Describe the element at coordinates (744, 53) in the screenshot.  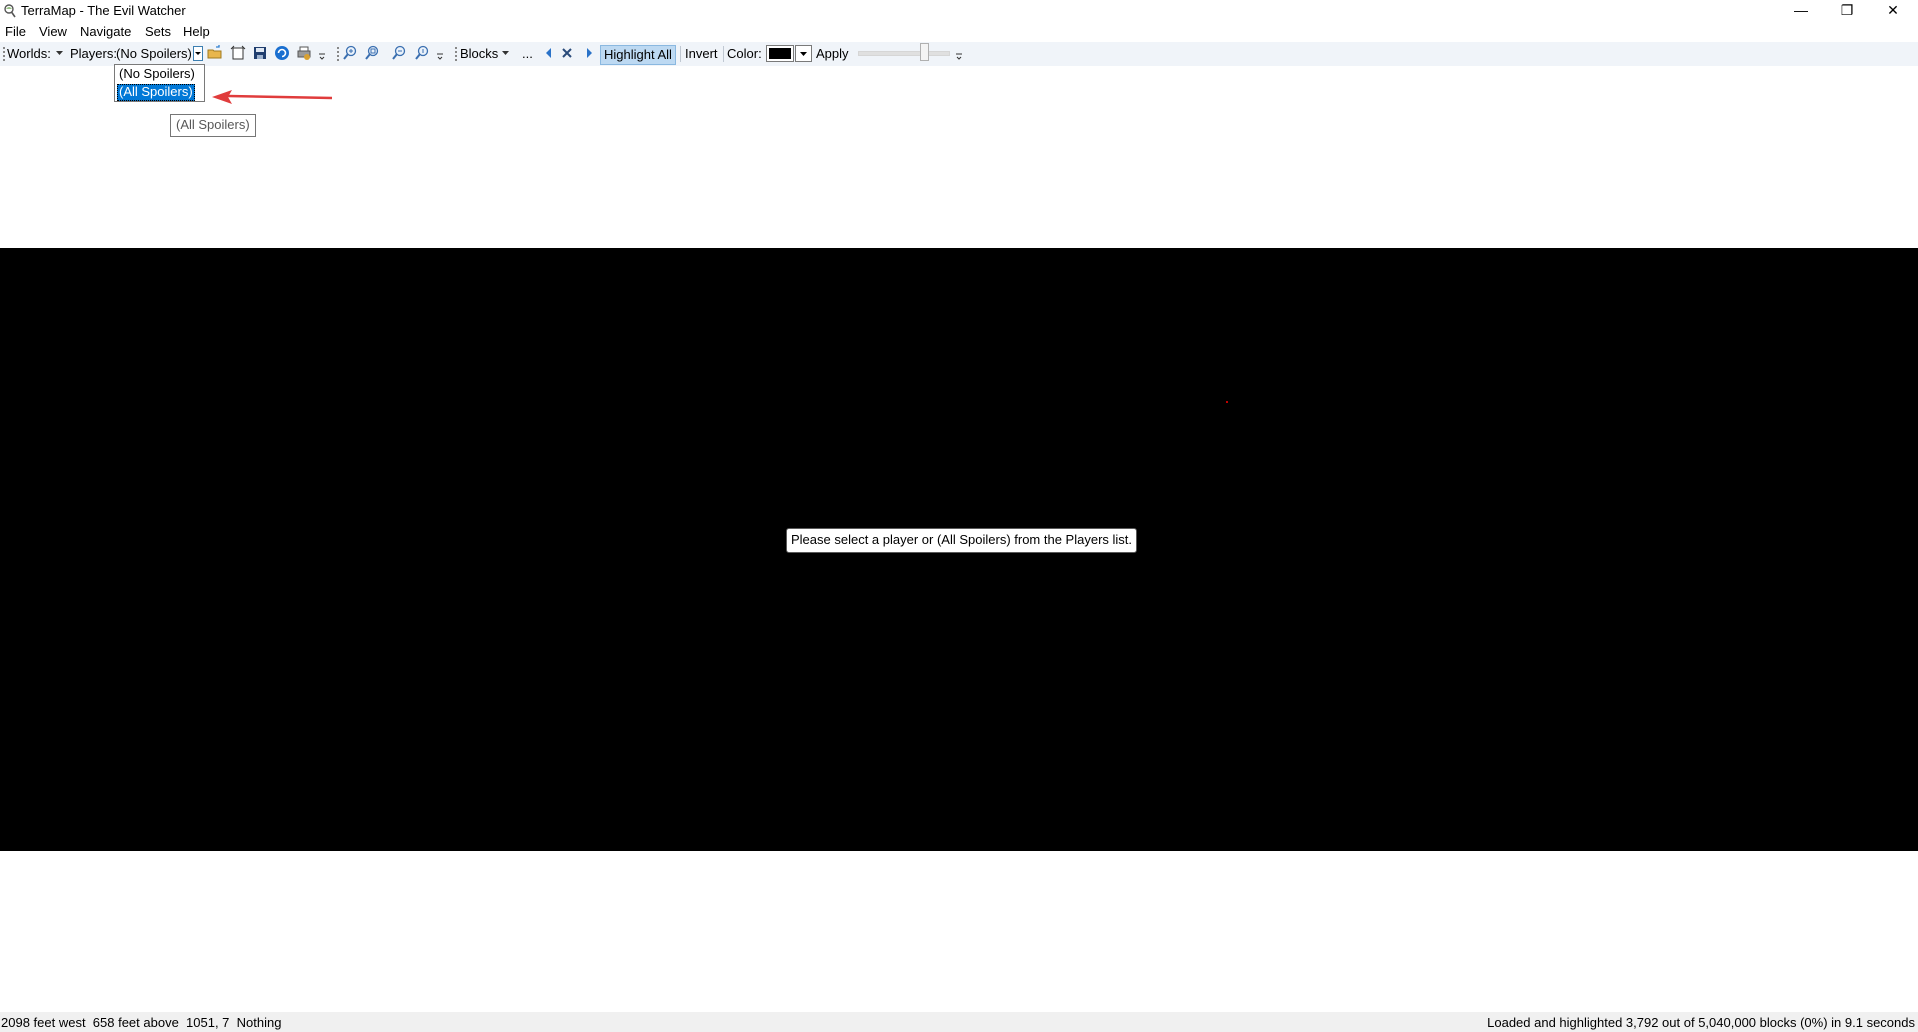
I see `color-label: Color:` at that location.